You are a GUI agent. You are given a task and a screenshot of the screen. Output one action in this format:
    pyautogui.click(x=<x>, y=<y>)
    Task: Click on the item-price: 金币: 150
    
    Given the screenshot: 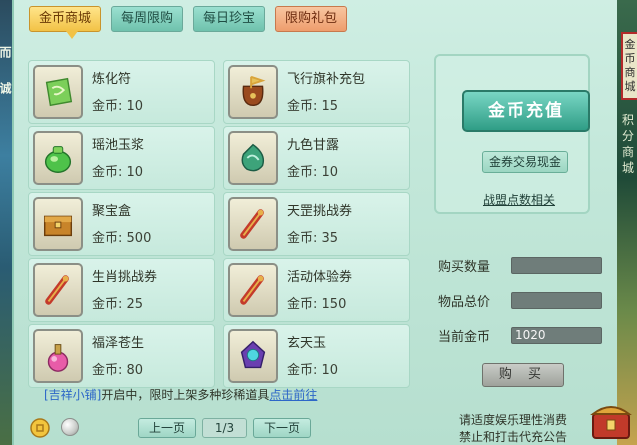 What is the action you would take?
    pyautogui.click(x=317, y=304)
    